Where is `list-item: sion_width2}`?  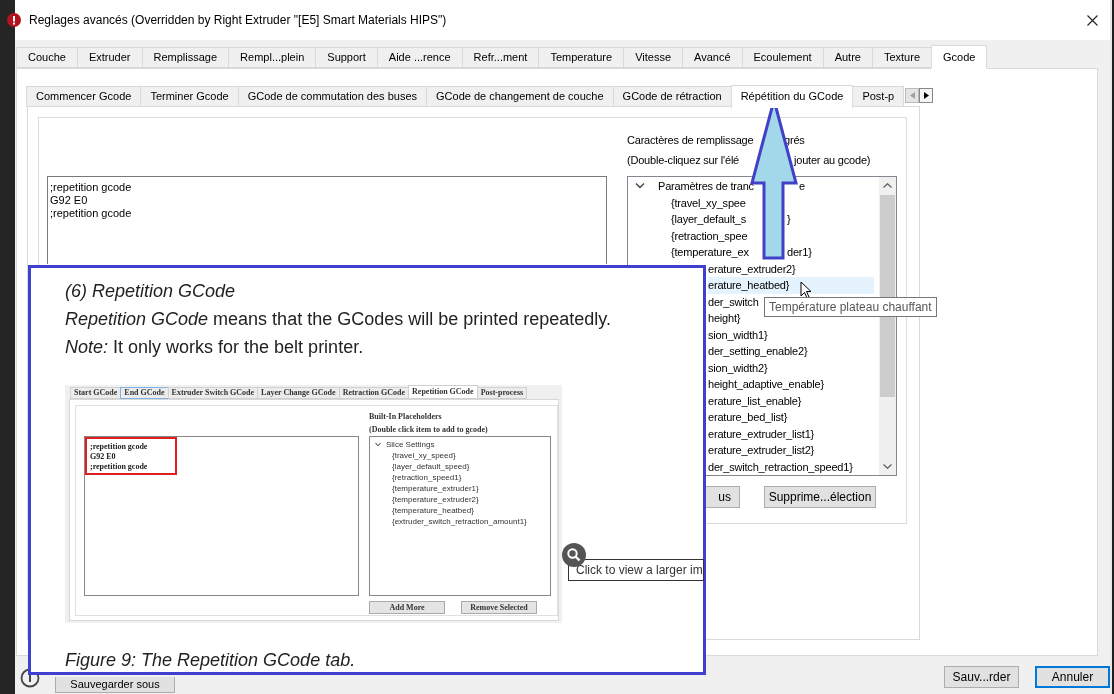 list-item: sion_width2} is located at coordinates (791, 367).